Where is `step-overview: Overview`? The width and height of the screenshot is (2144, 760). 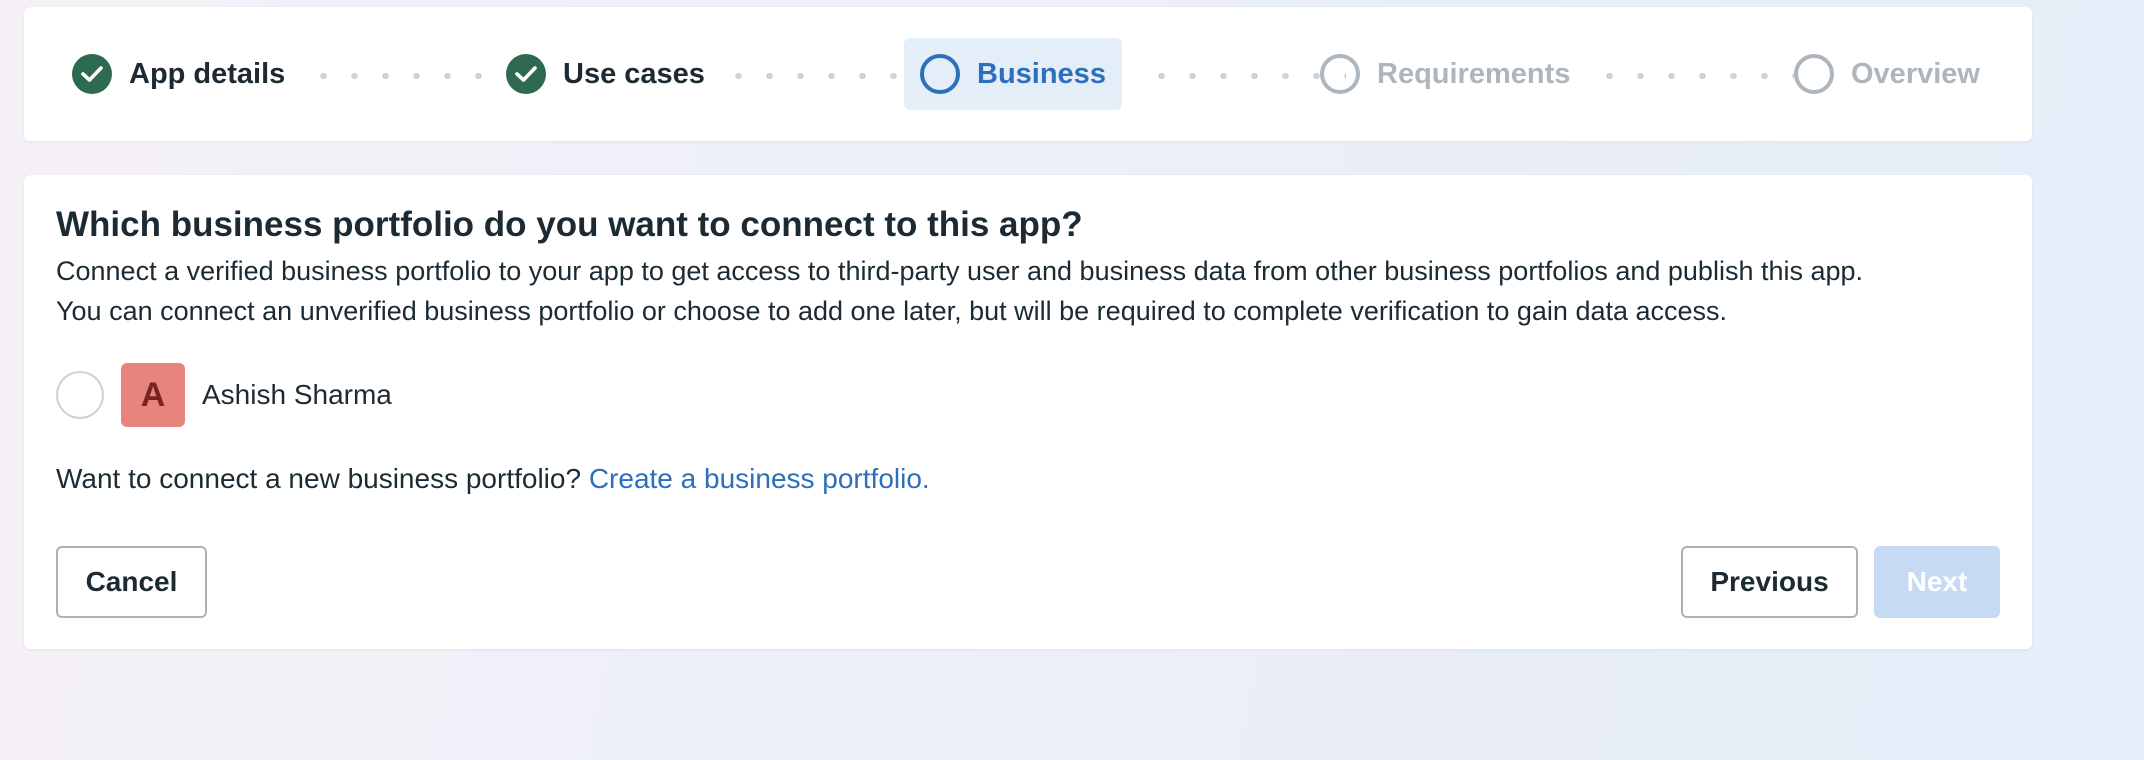
step-overview: Overview is located at coordinates (1887, 74).